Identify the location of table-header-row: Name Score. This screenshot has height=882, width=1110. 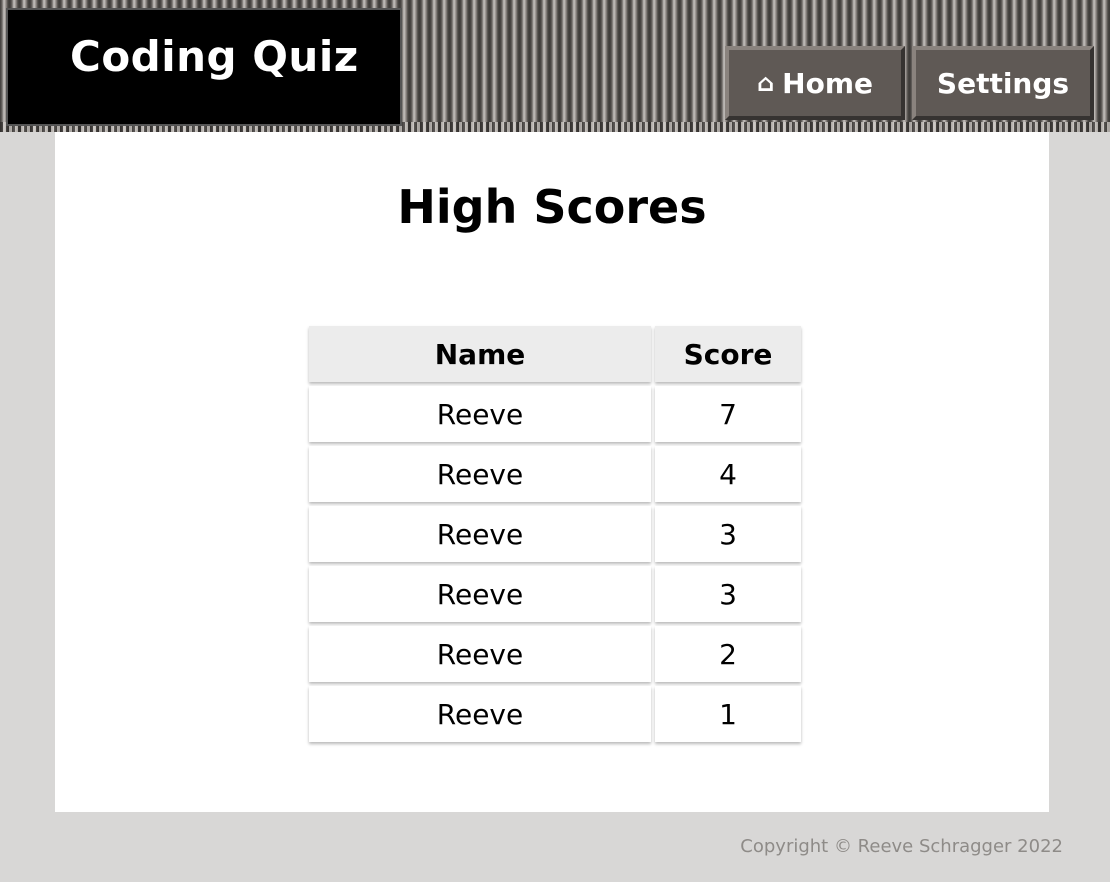
(555, 354).